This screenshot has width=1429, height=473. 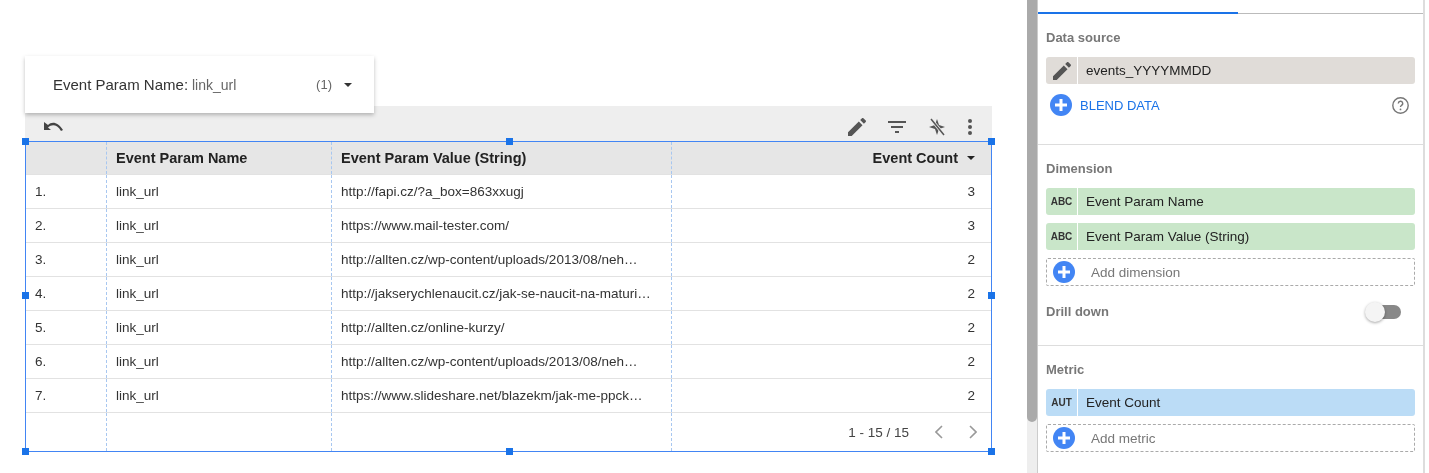 What do you see at coordinates (41, 361) in the screenshot?
I see `row-number: 6.` at bounding box center [41, 361].